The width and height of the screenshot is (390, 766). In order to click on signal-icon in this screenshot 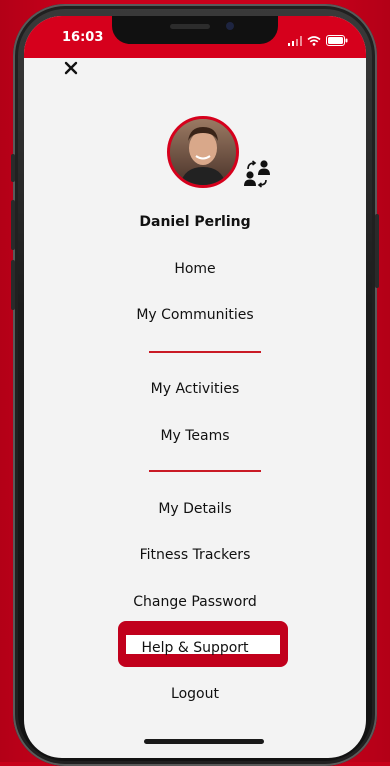, I will do `click(295, 40)`.